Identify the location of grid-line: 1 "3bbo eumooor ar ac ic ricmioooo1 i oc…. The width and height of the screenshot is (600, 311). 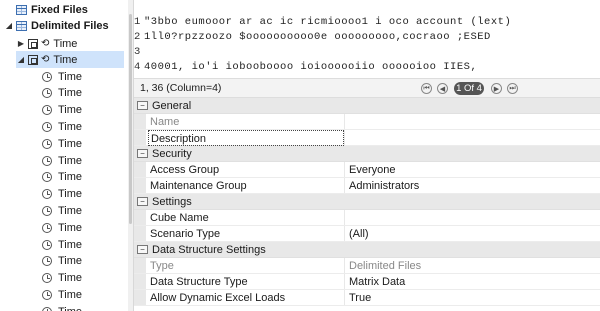
(367, 23).